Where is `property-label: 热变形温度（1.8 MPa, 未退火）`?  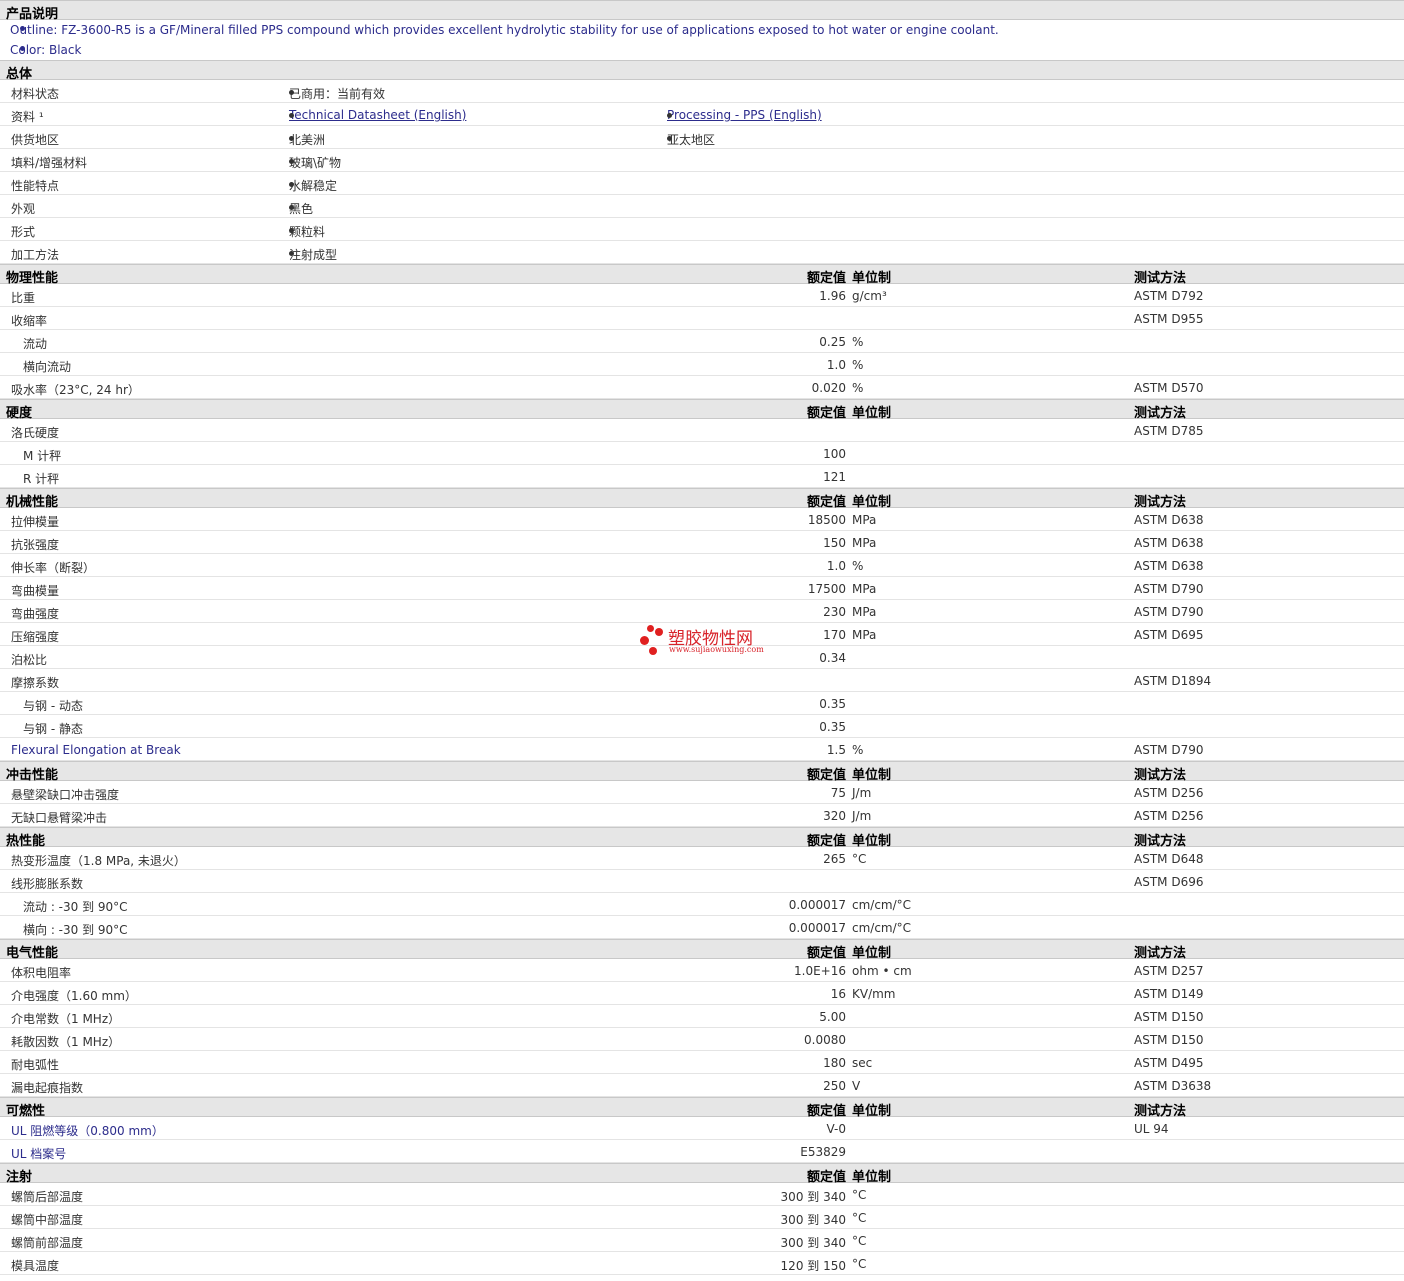 property-label: 热变形温度（1.8 MPa, 未退火） is located at coordinates (98, 861).